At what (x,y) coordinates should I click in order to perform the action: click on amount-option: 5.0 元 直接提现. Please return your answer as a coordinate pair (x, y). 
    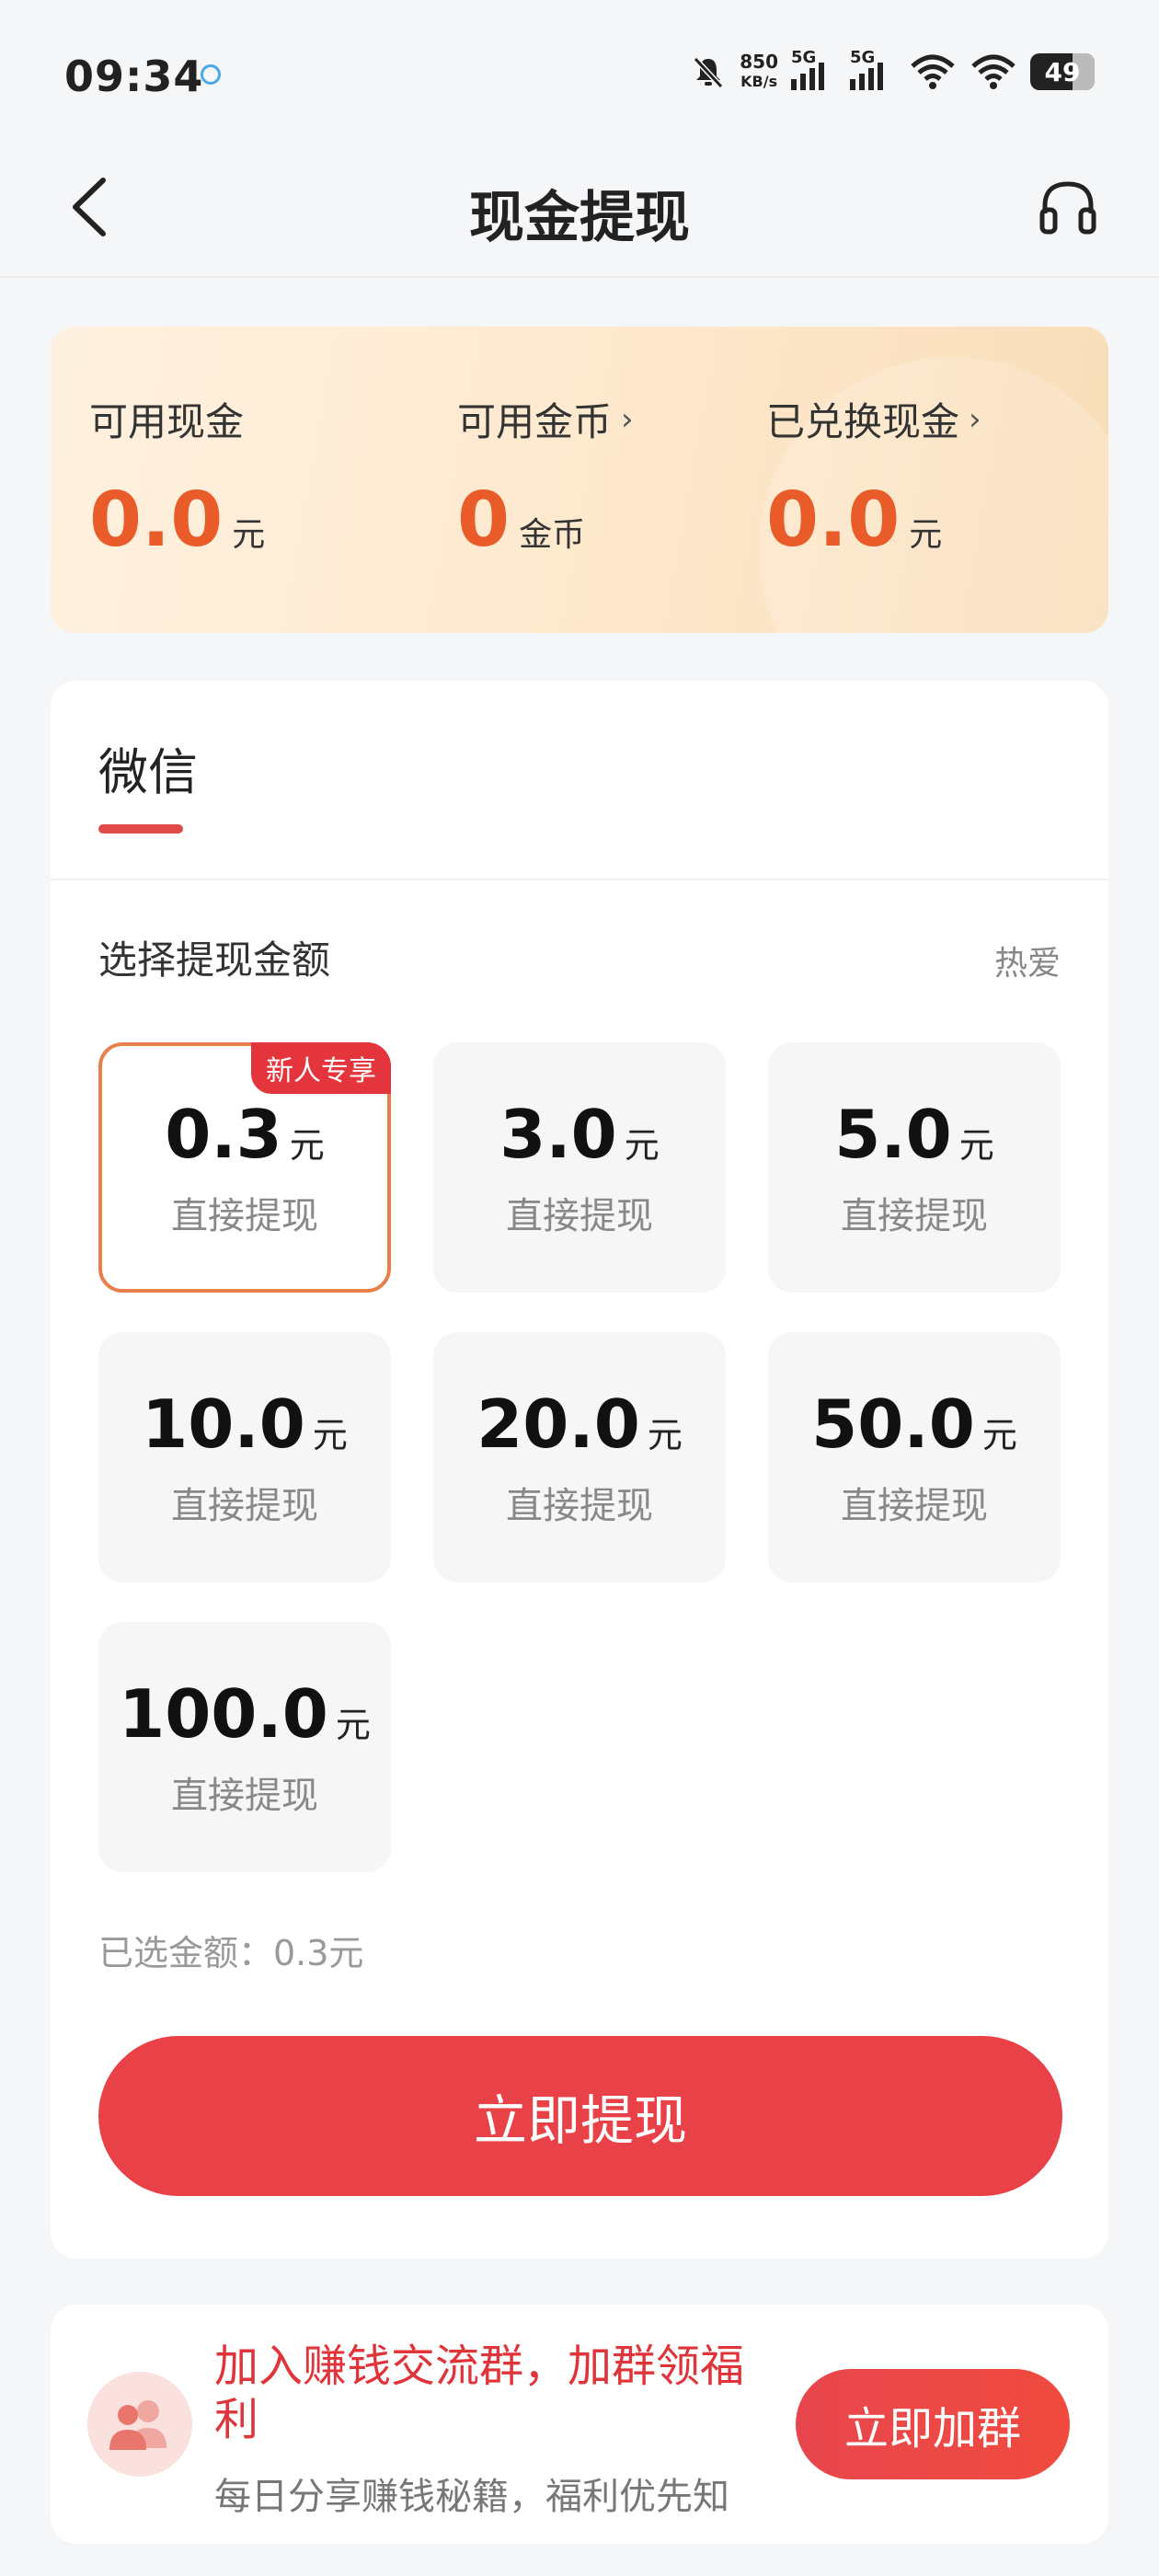
    Looking at the image, I should click on (914, 1167).